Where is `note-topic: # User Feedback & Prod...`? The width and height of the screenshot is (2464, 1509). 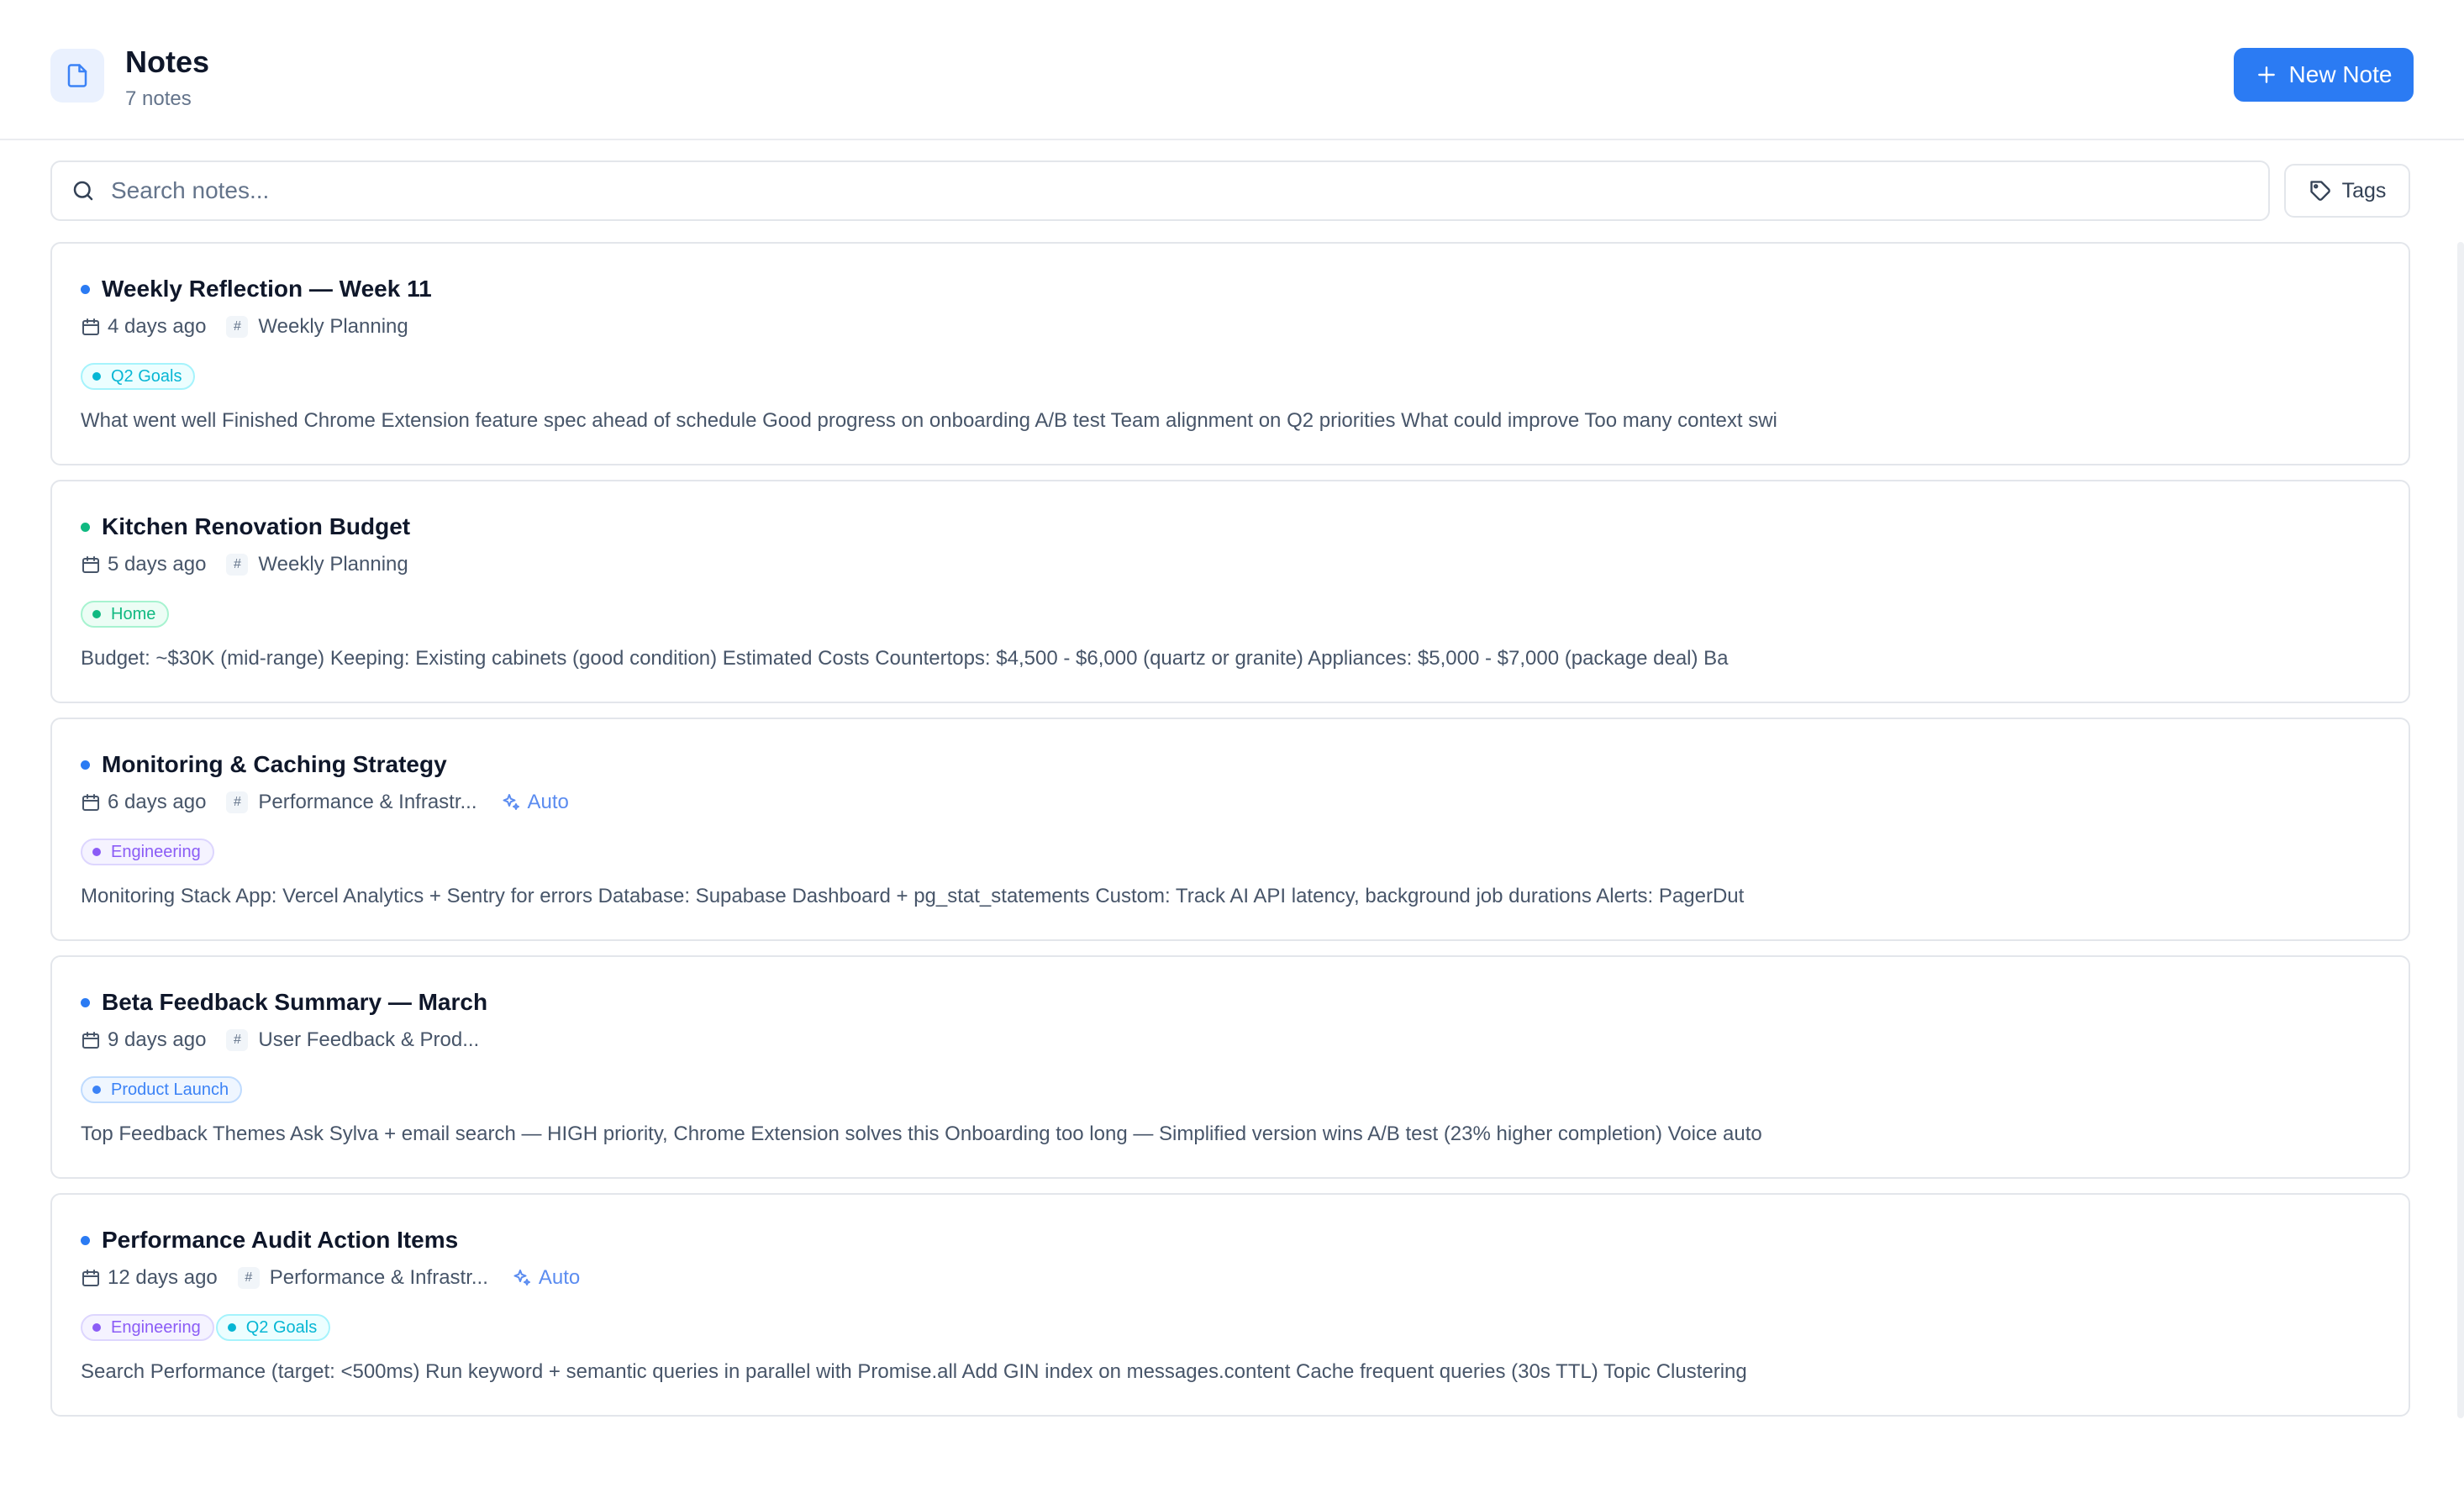 note-topic: # User Feedback & Prod... is located at coordinates (352, 1040).